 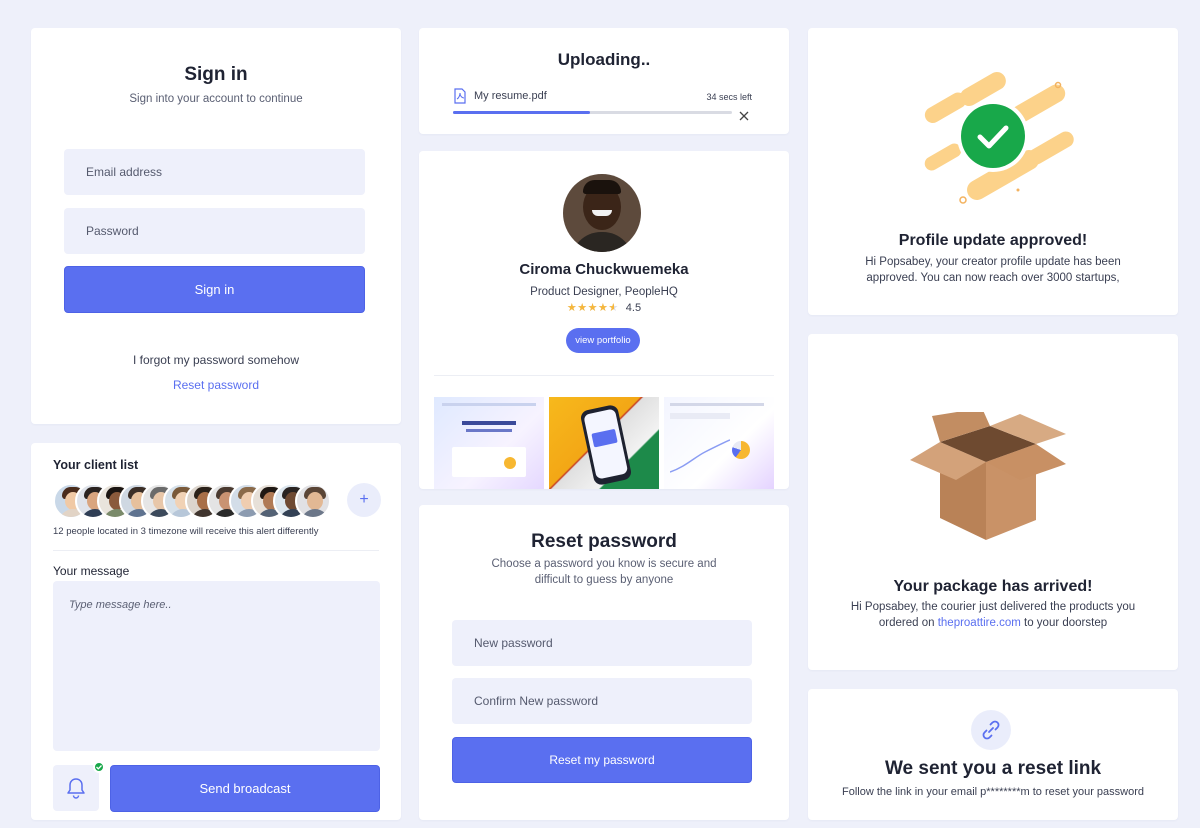 What do you see at coordinates (521, 112) in the screenshot?
I see `upload-progress-fill` at bounding box center [521, 112].